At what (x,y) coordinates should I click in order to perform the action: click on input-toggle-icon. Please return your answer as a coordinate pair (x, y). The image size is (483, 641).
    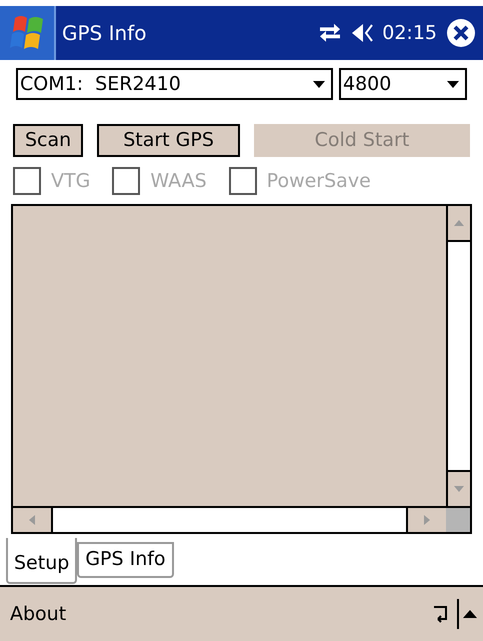
    Looking at the image, I should click on (441, 614).